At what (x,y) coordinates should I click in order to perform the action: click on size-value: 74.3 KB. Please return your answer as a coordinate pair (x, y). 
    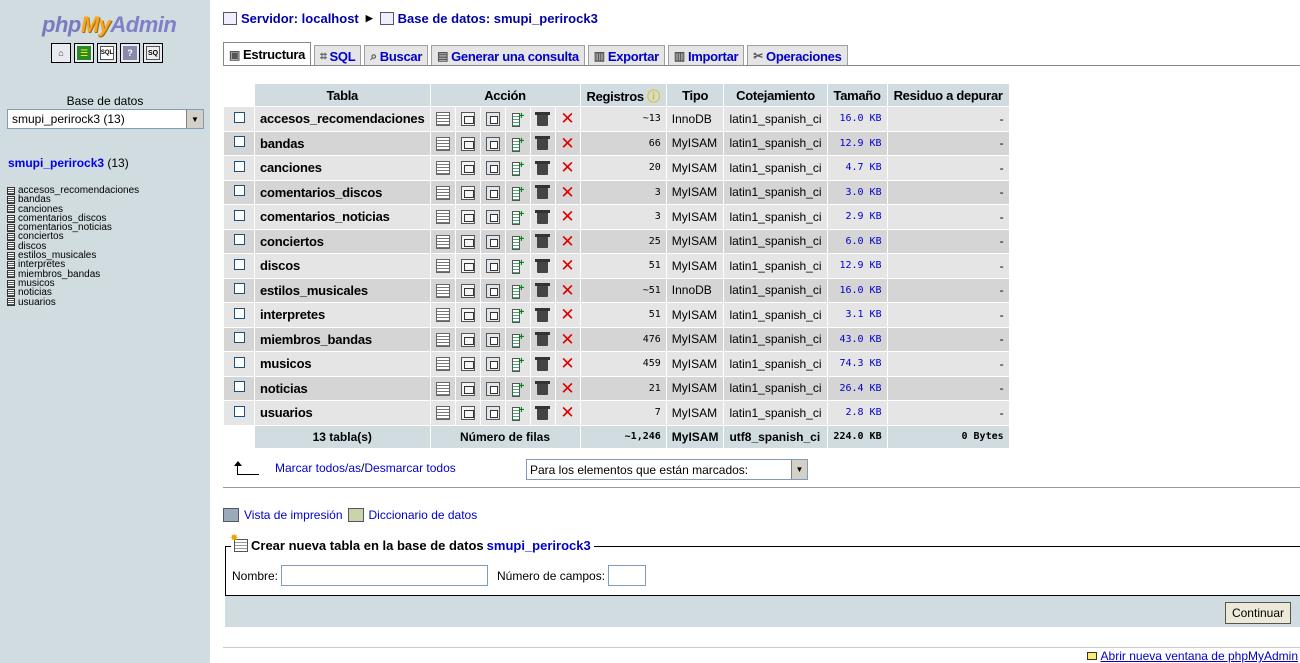
    Looking at the image, I should click on (857, 364).